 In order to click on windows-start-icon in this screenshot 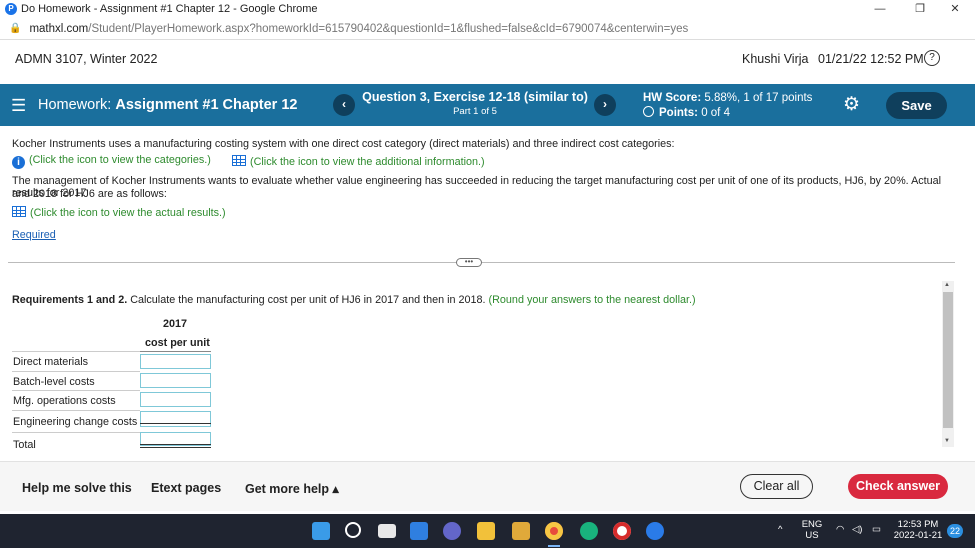, I will do `click(321, 531)`.